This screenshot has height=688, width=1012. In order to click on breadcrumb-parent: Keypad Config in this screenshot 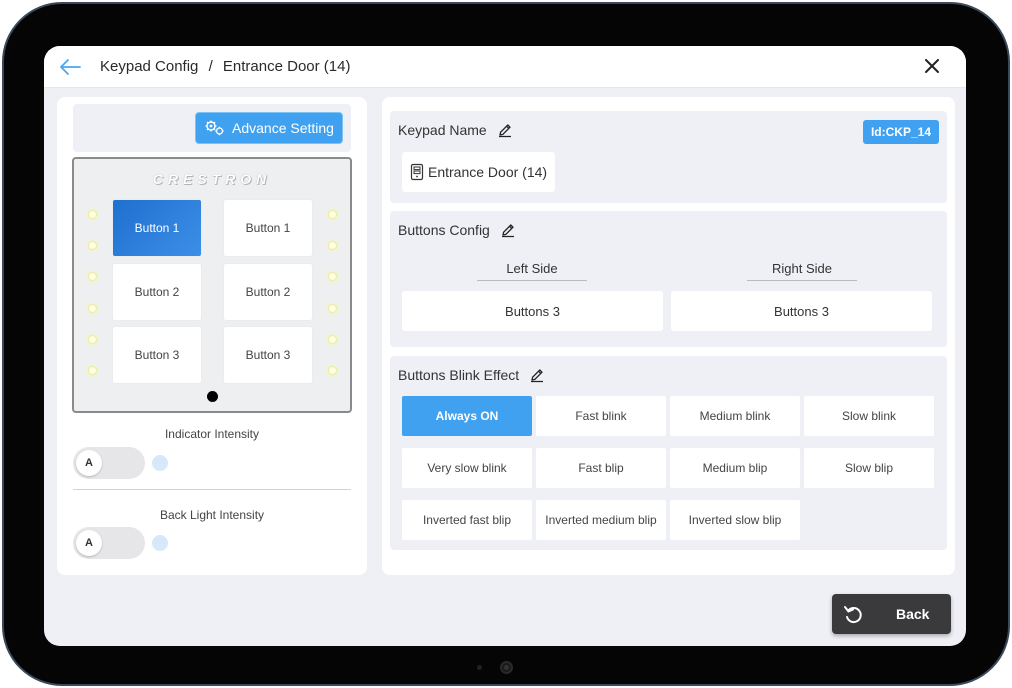, I will do `click(149, 66)`.